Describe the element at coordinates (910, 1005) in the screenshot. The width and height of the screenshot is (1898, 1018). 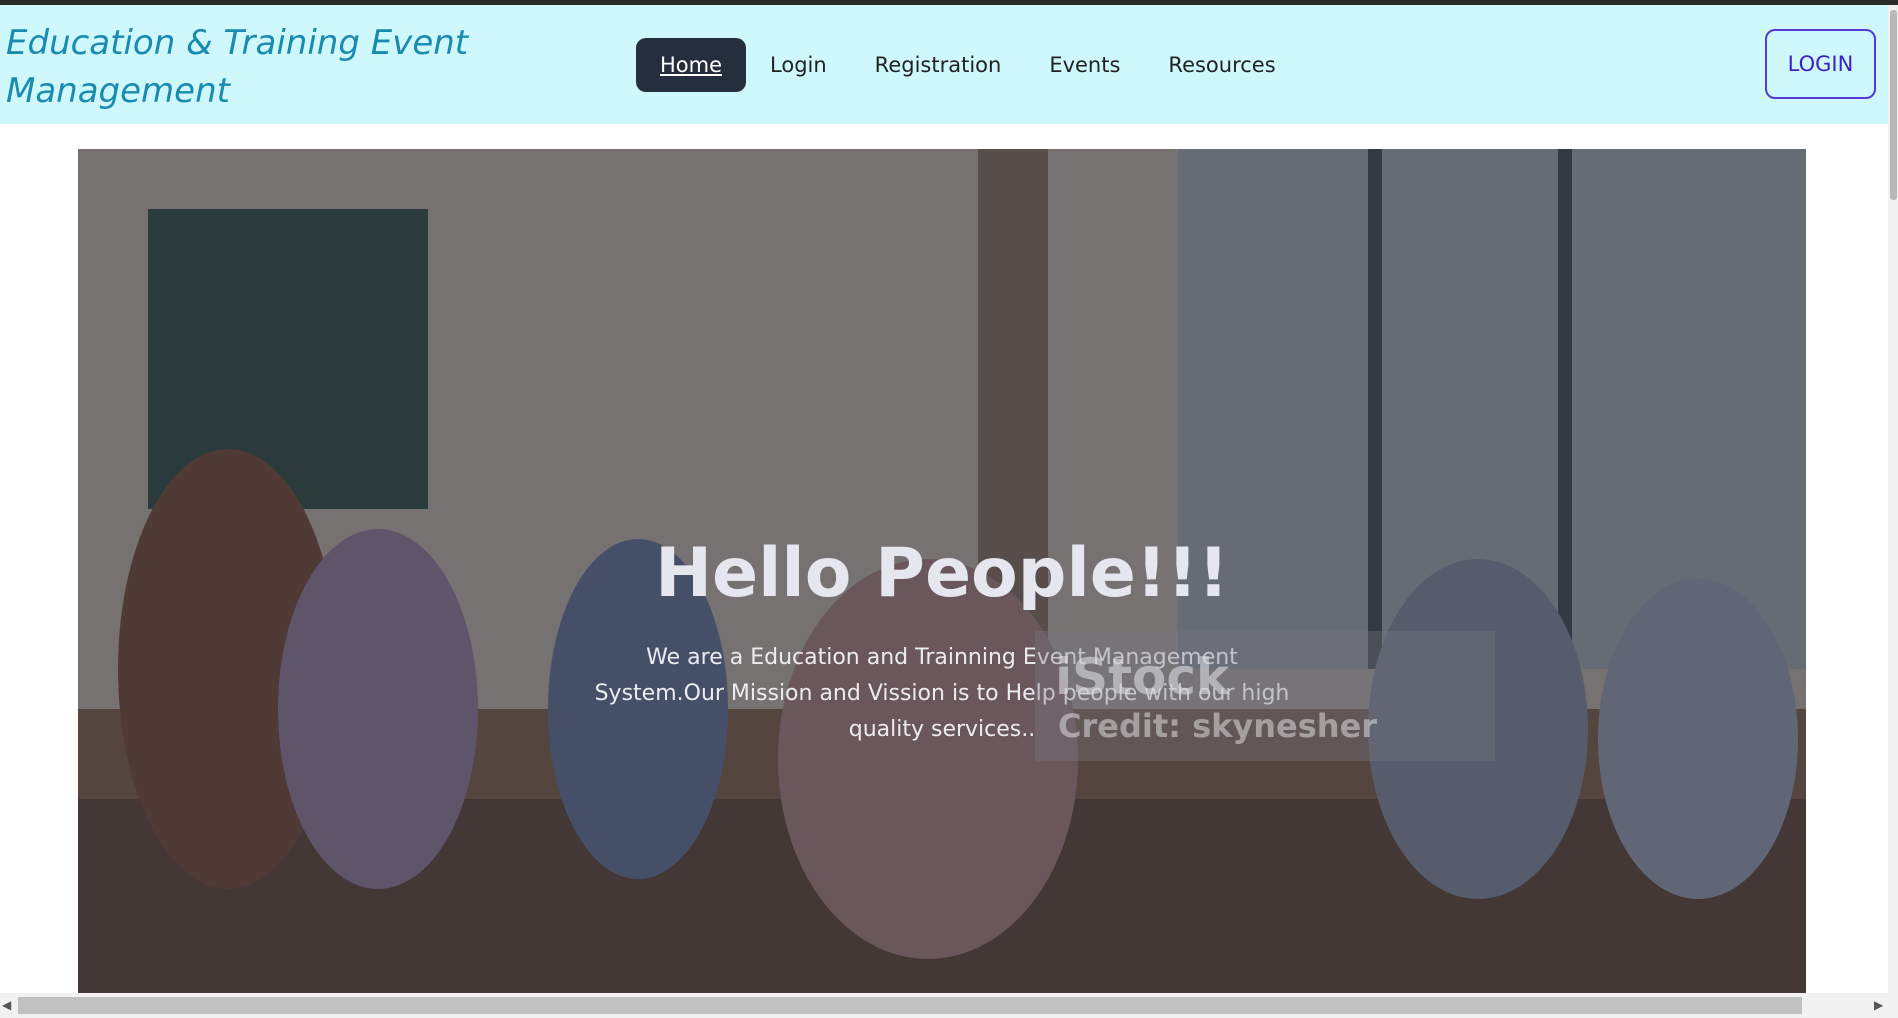
I see `horizontal-scrollbar-thumb` at that location.